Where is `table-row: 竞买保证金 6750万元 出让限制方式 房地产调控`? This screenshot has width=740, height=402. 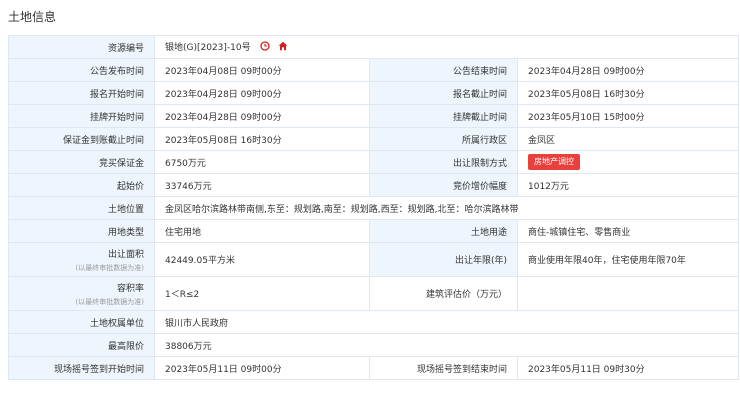
table-row: 竞买保证金 6750万元 出让限制方式 房地产调控 is located at coordinates (373, 162).